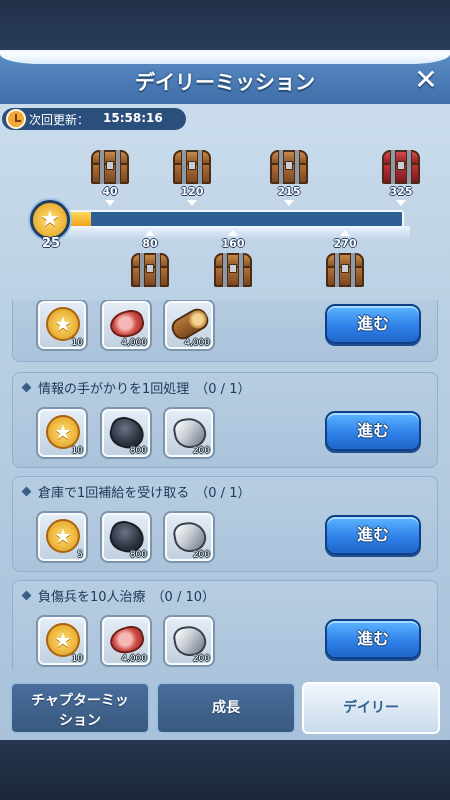 The image size is (450, 800). Describe the element at coordinates (51, 243) in the screenshot. I see `current-points: 25` at that location.